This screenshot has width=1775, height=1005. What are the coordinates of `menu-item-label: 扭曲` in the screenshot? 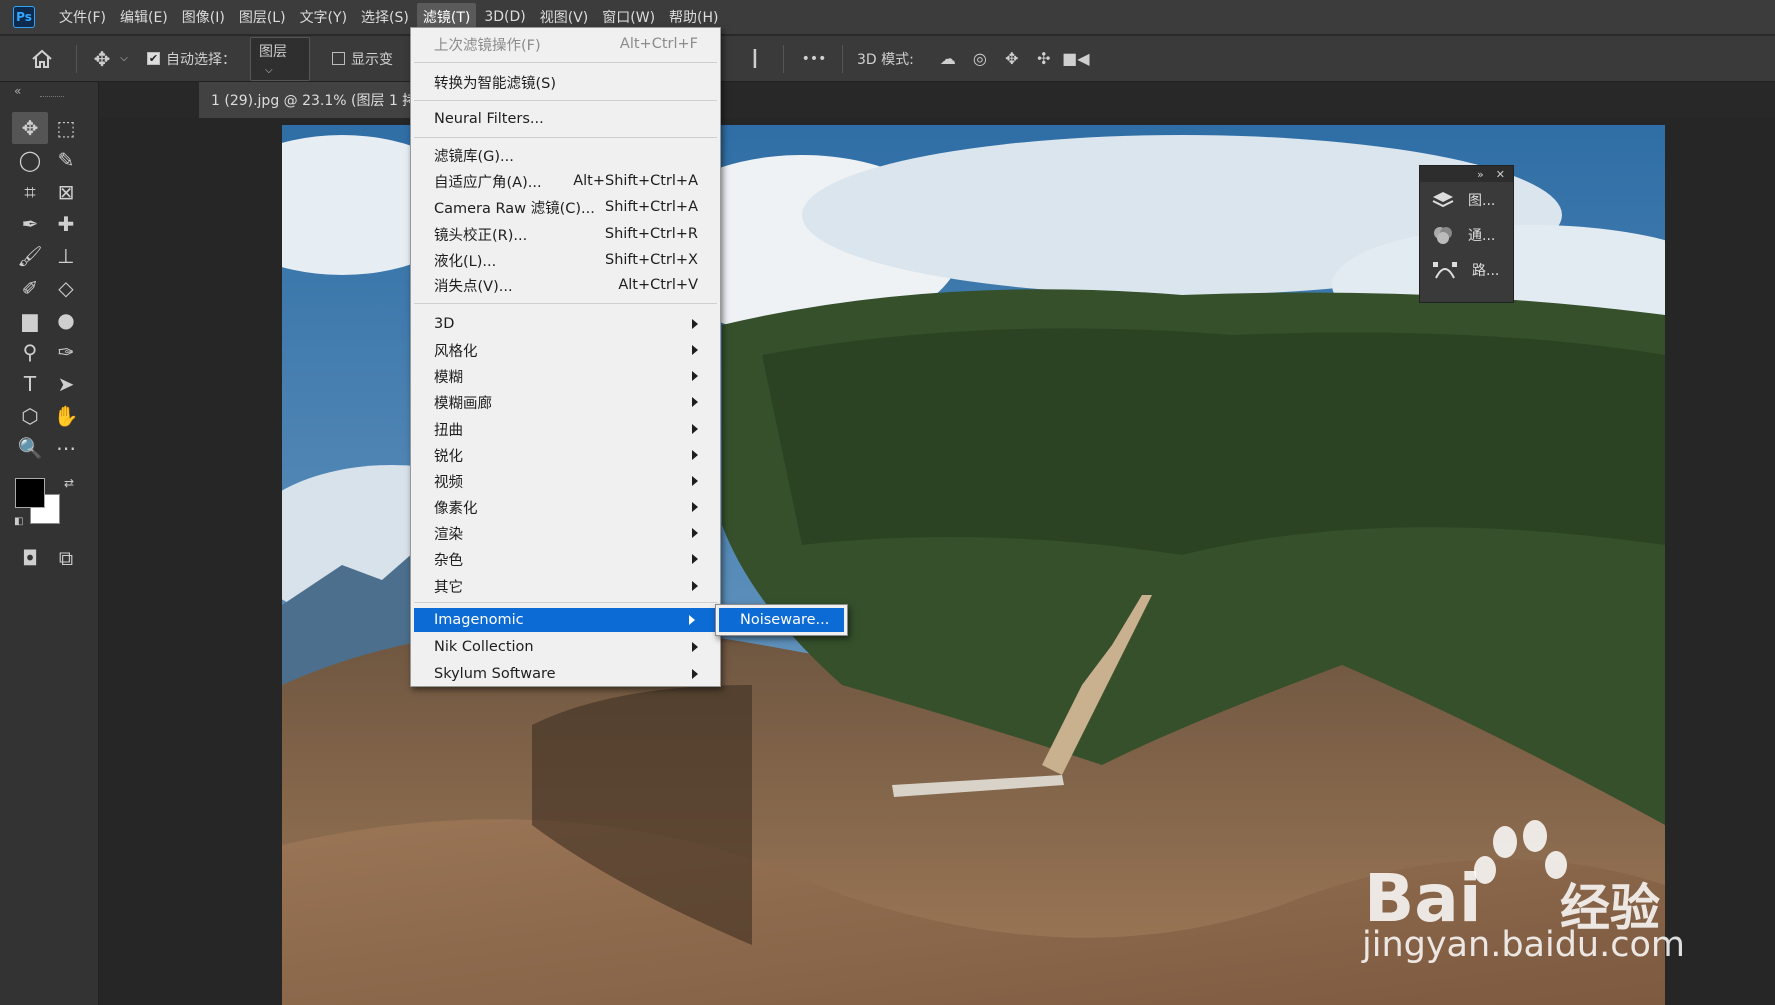 It's located at (448, 430).